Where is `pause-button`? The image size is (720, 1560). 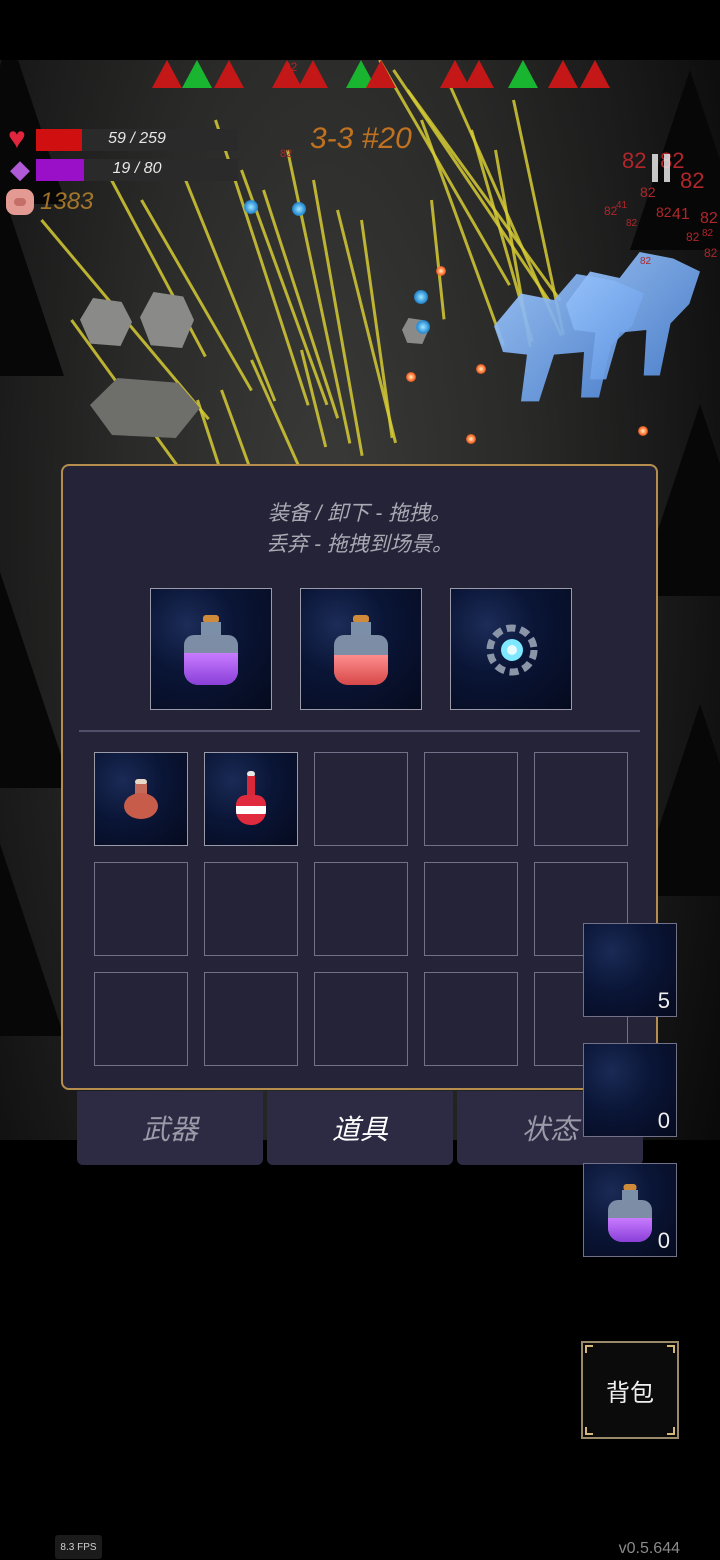 pause-button is located at coordinates (662, 168).